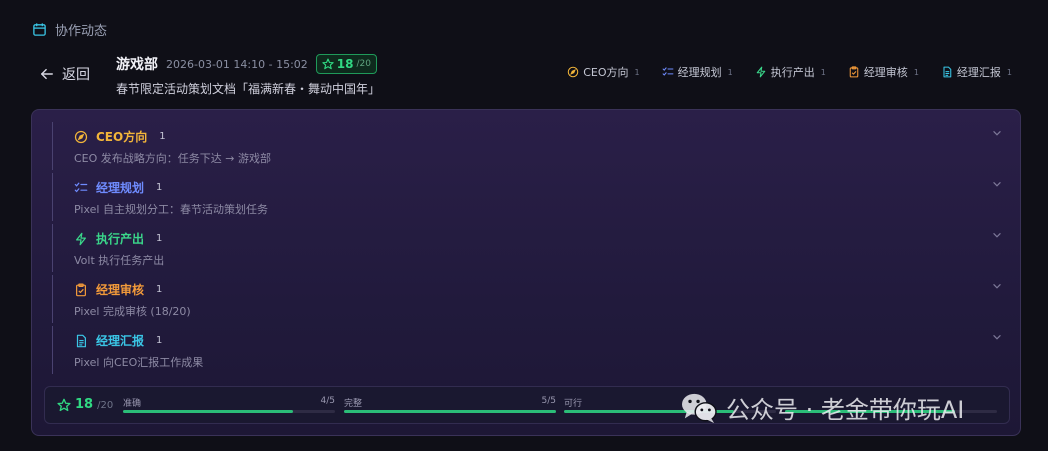 The image size is (1048, 451). I want to click on timeline-item-manager-plan: 经理规划 1 Pixel 自主规划分工：春节活动策划任务, so click(528, 197).